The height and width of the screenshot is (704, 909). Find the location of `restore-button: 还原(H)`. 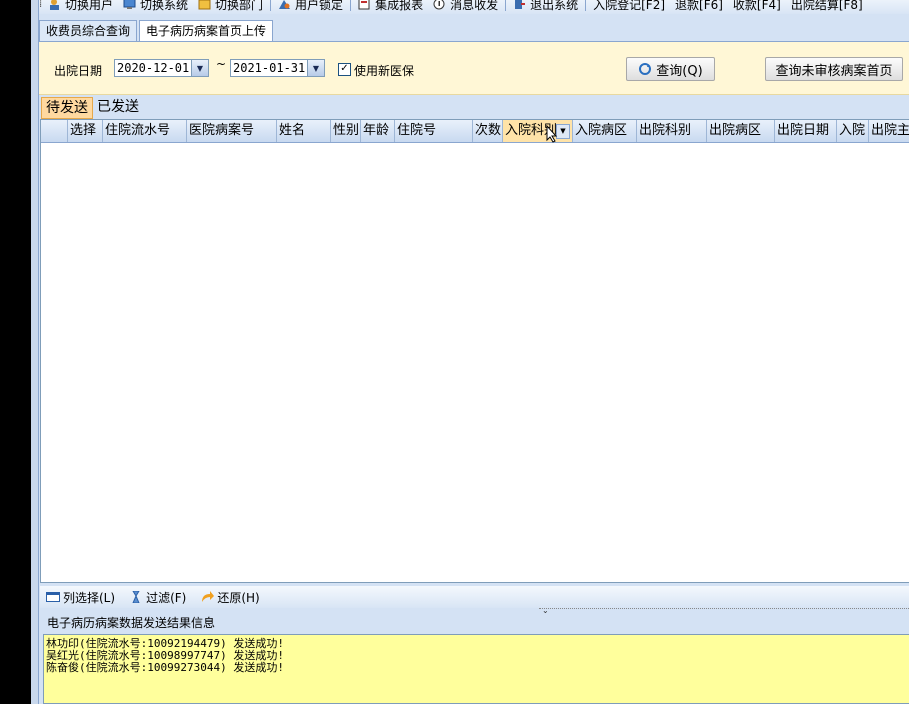

restore-button: 还原(H) is located at coordinates (230, 597).